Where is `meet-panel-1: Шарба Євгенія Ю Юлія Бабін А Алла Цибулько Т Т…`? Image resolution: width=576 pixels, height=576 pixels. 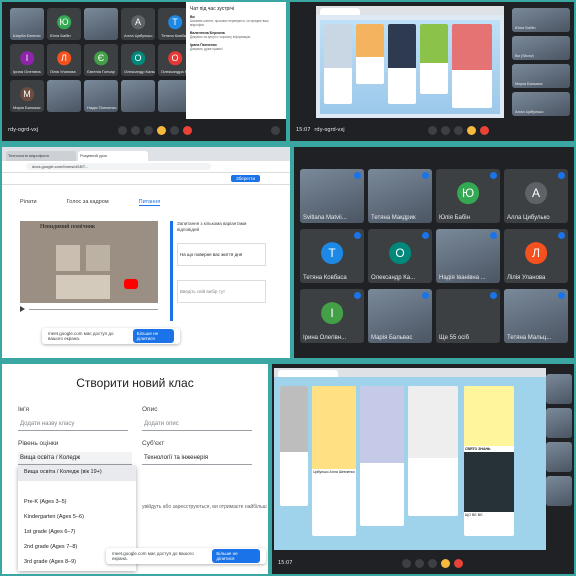
meet-panel-1: Шарба Євгенія Ю Юлія Бабін А Алла Цибулько Т Т… is located at coordinates (144, 71).